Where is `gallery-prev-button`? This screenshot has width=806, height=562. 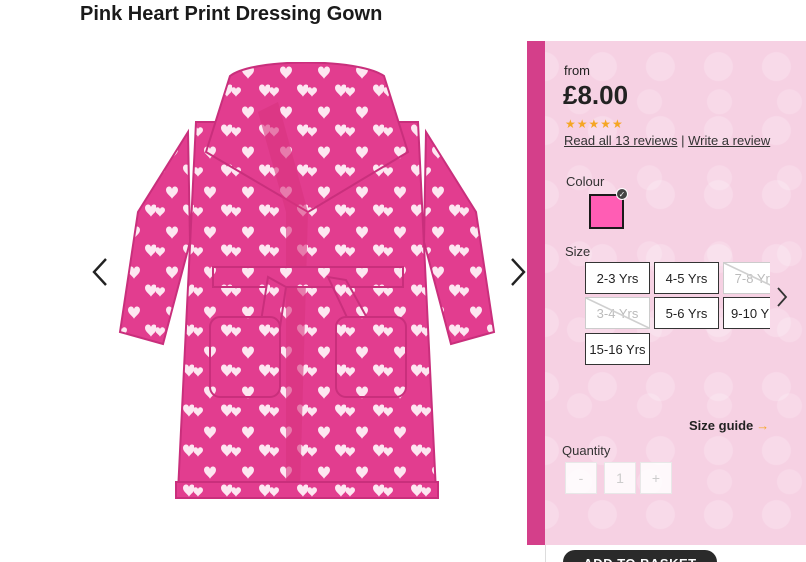 gallery-prev-button is located at coordinates (100, 272).